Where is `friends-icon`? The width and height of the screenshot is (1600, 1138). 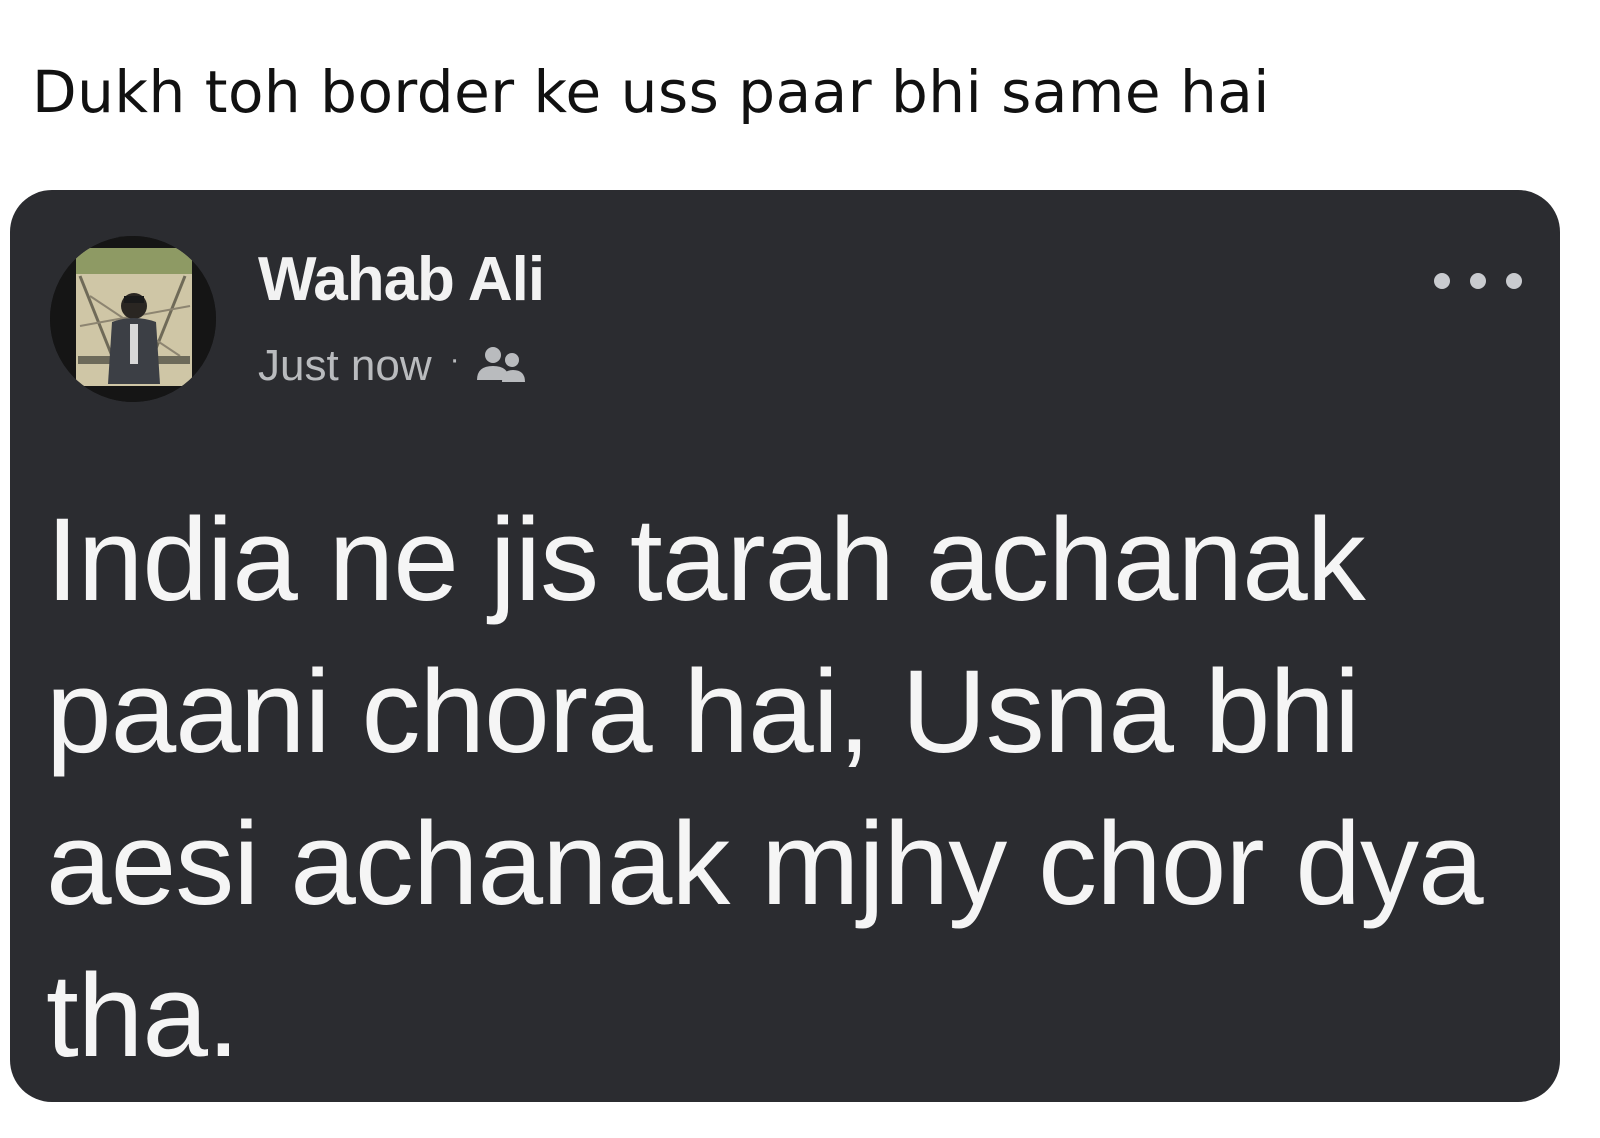 friends-icon is located at coordinates (501, 366).